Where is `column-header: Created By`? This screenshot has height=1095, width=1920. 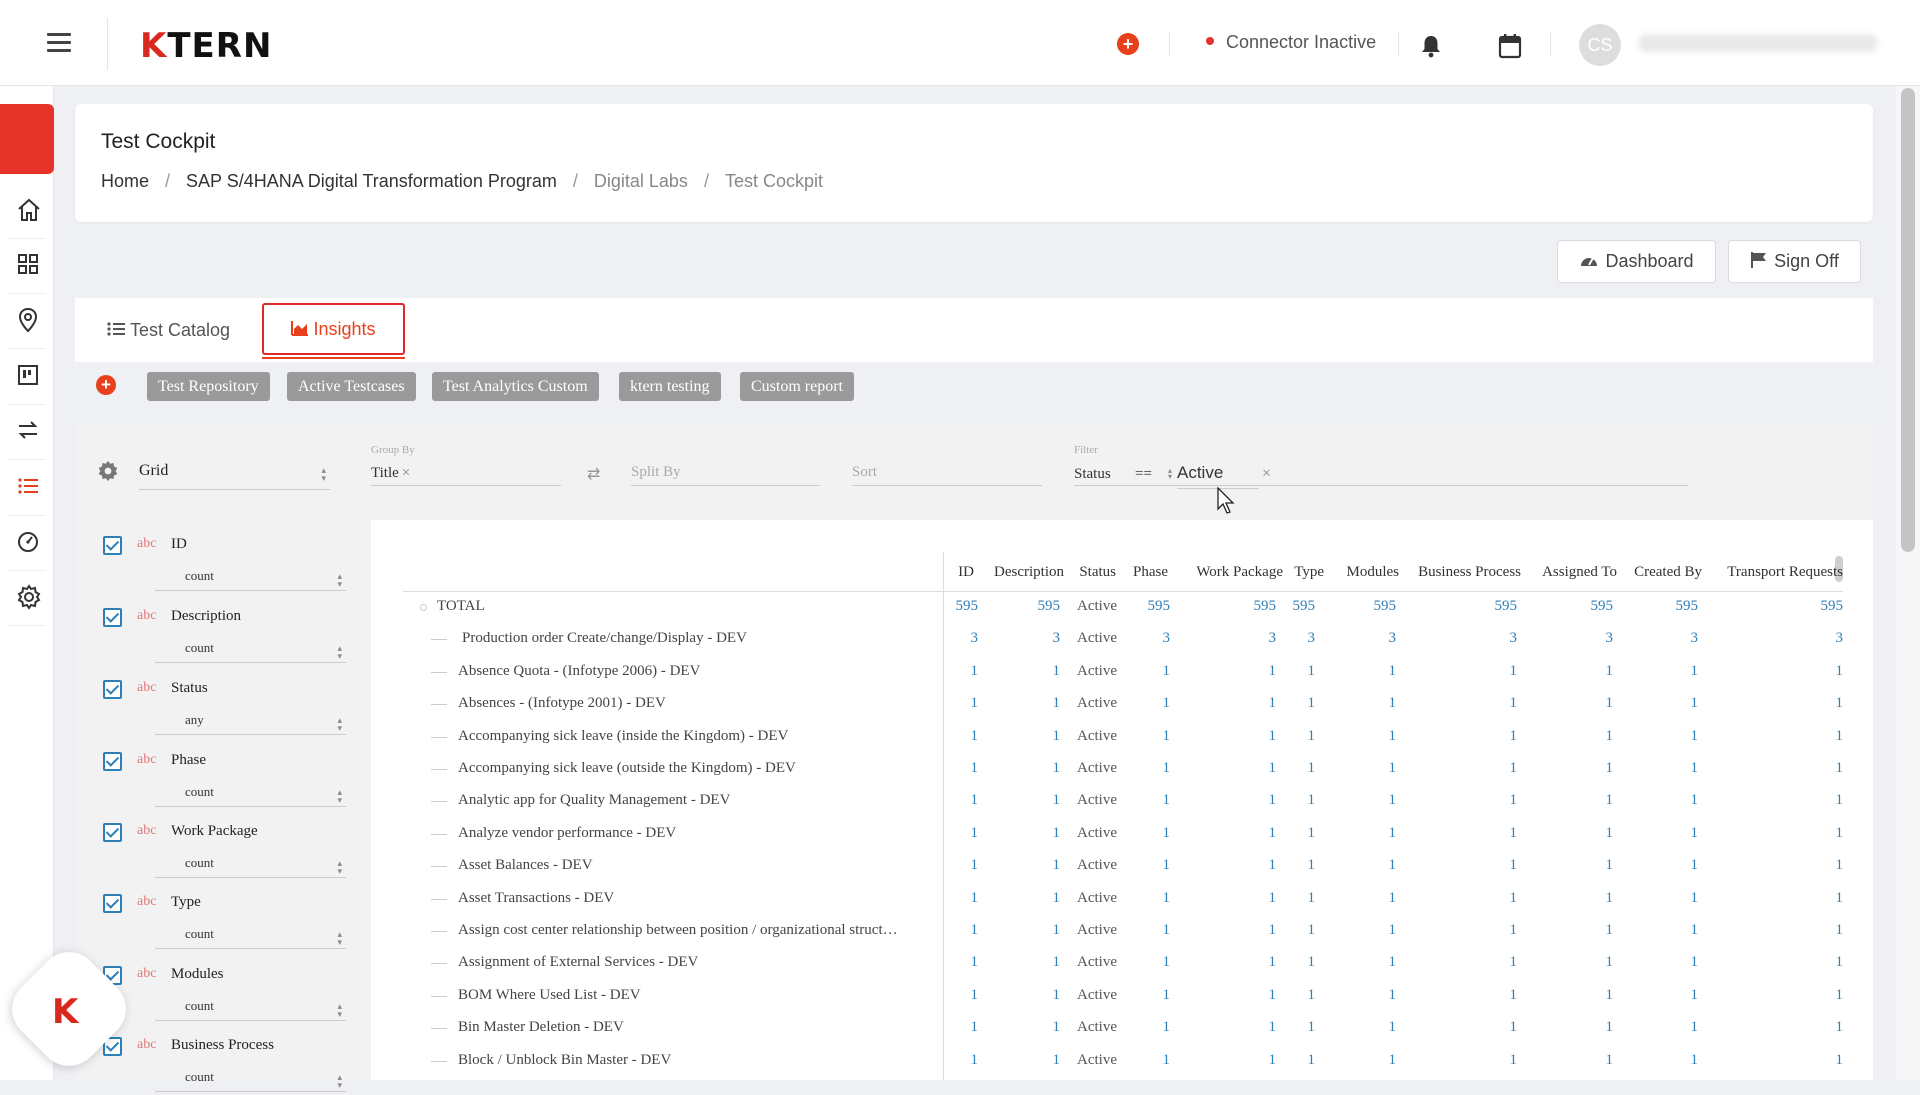
column-header: Created By is located at coordinates (1668, 572).